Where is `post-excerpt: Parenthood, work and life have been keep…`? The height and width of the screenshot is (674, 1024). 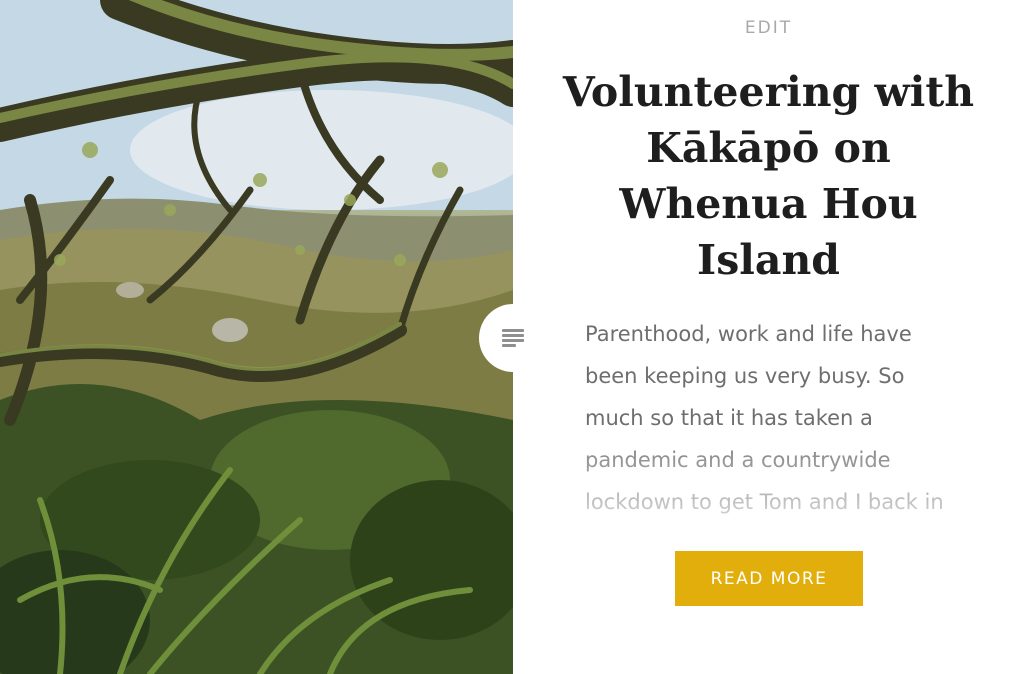 post-excerpt: Parenthood, work and life have been keep… is located at coordinates (764, 418).